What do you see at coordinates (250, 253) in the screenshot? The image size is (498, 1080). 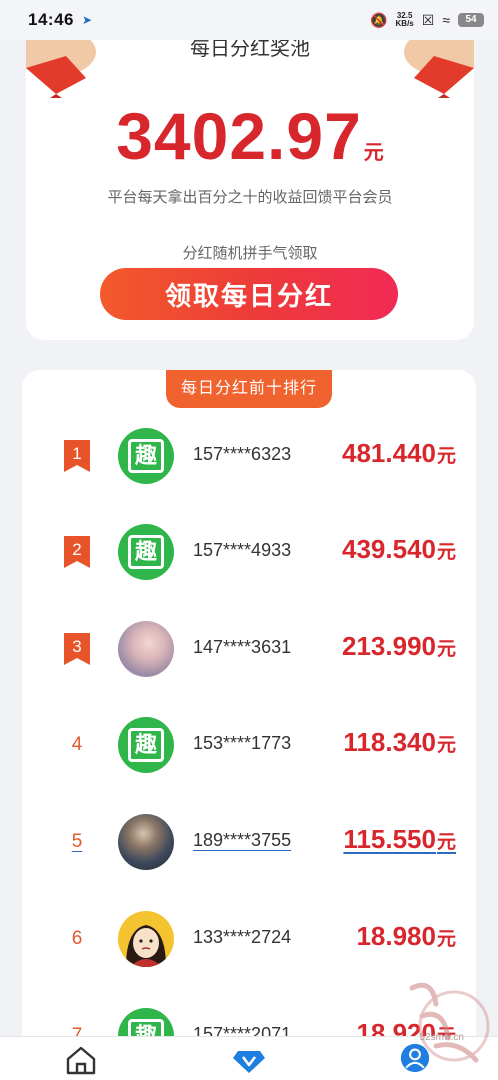 I see `pool-hint: 分红随机拼手气领取` at bounding box center [250, 253].